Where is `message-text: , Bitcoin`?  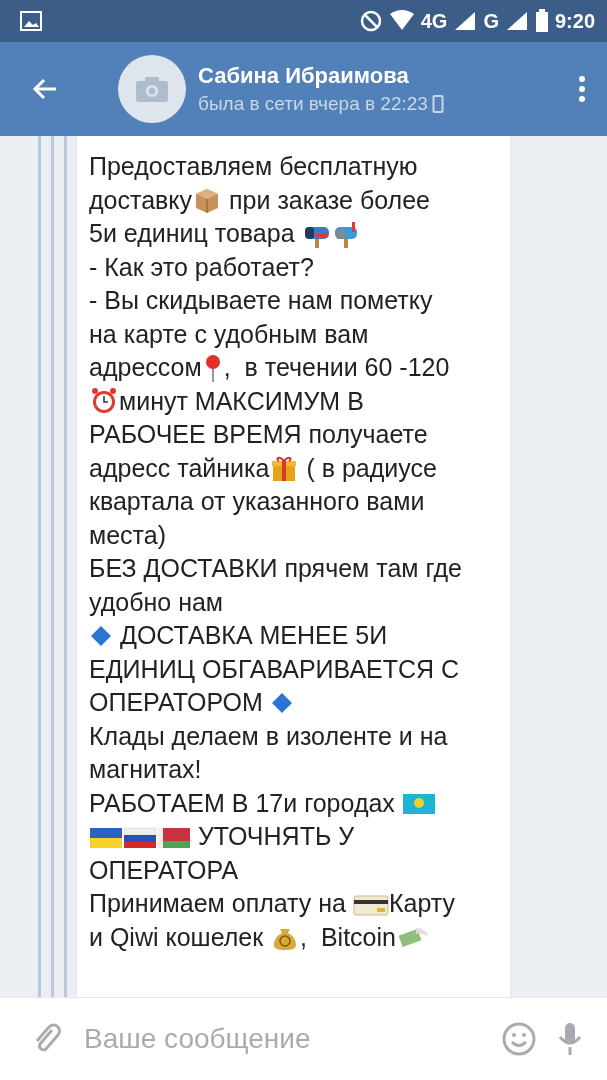
message-text: , Bitcoin is located at coordinates (348, 937).